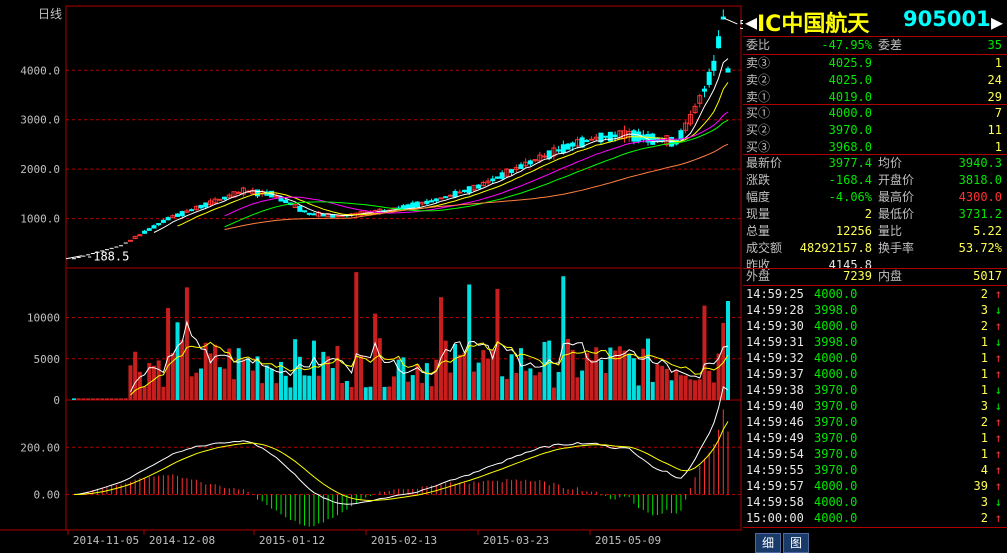 This screenshot has width=1007, height=553. What do you see at coordinates (984, 518) in the screenshot?
I see `tick-volume: 2` at bounding box center [984, 518].